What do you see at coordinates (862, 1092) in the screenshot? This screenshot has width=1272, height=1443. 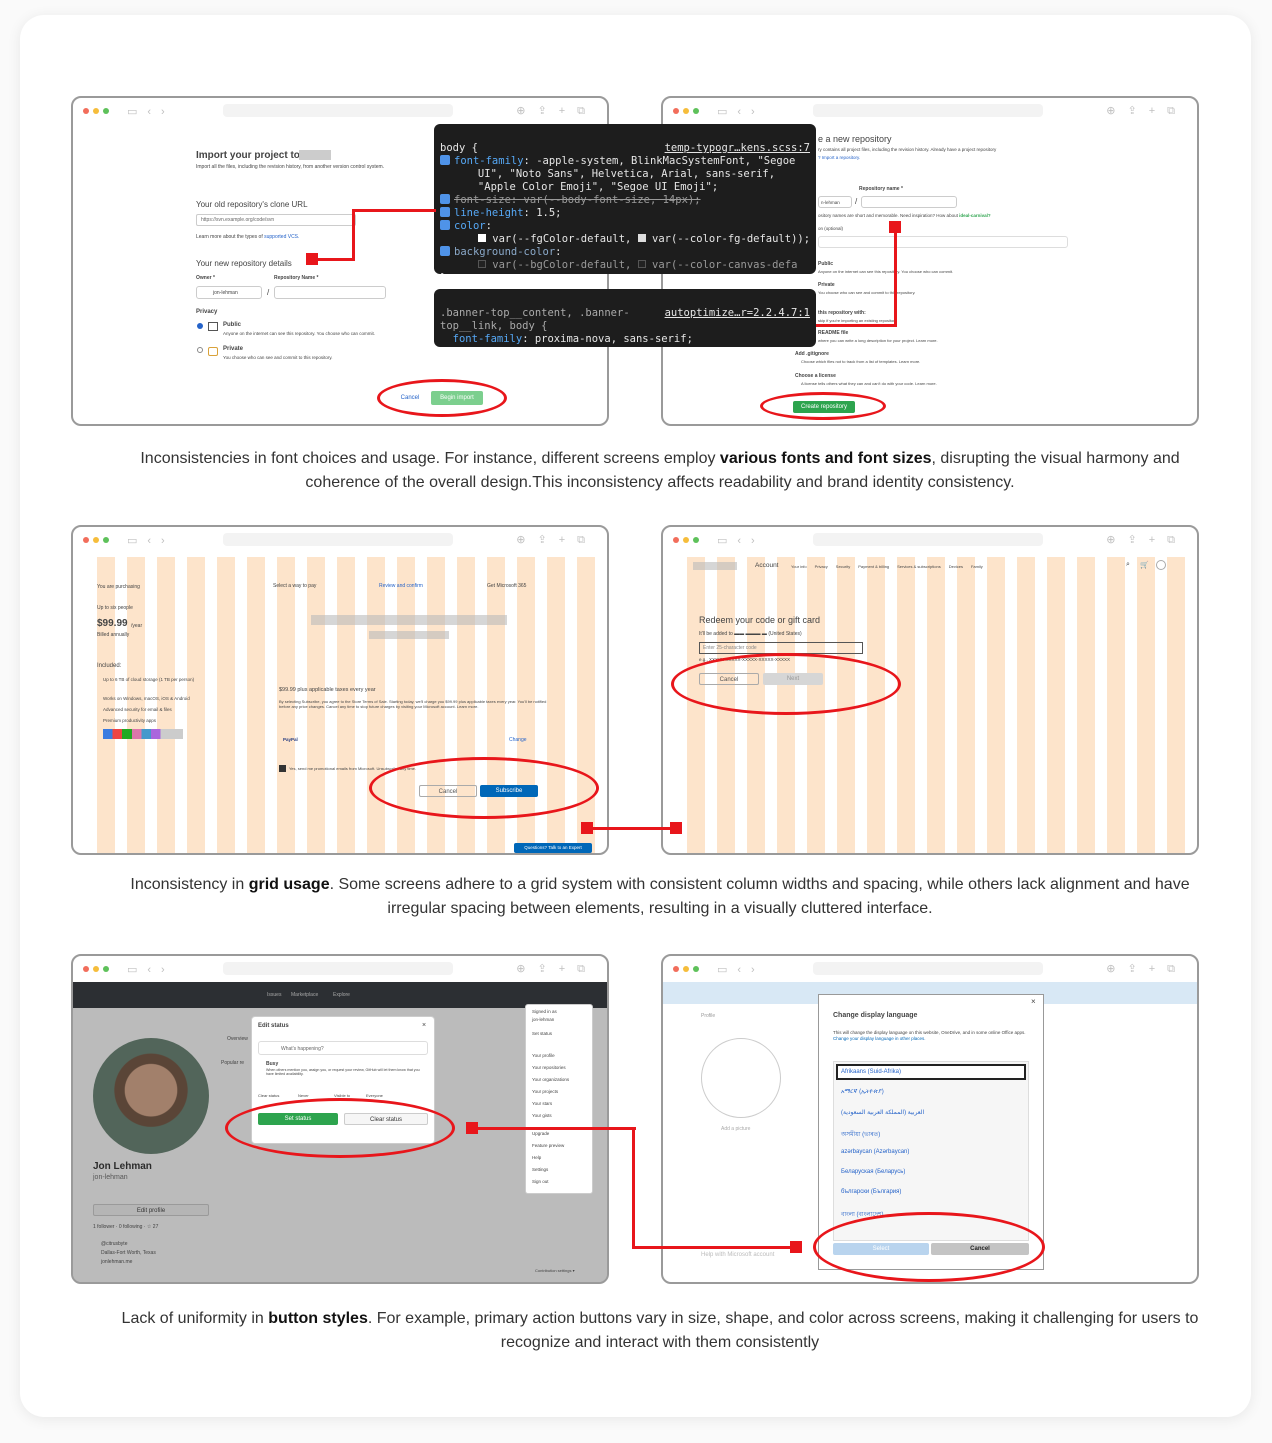 I see `language-option: አማርኛ (ኢትዮጵያ)` at bounding box center [862, 1092].